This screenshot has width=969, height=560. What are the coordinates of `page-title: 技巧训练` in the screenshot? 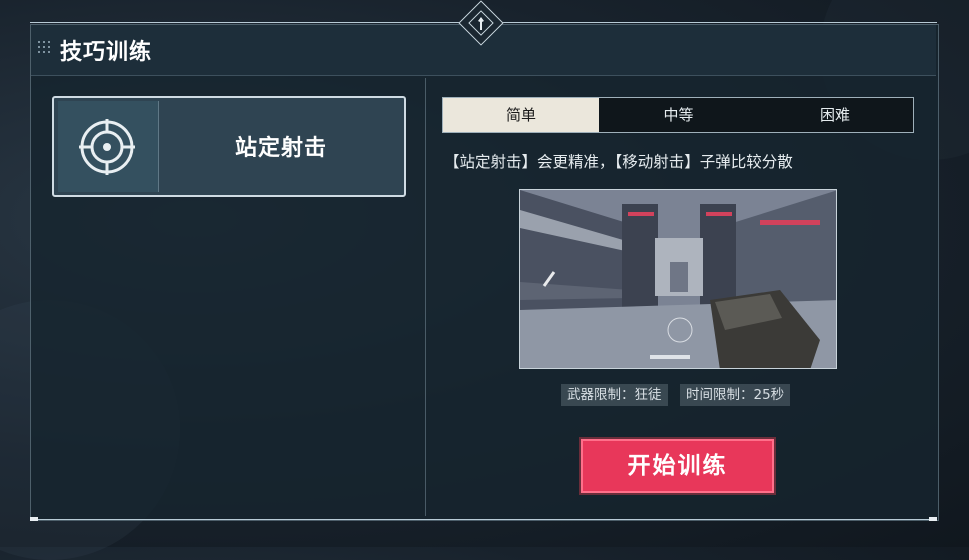 It's located at (106, 52).